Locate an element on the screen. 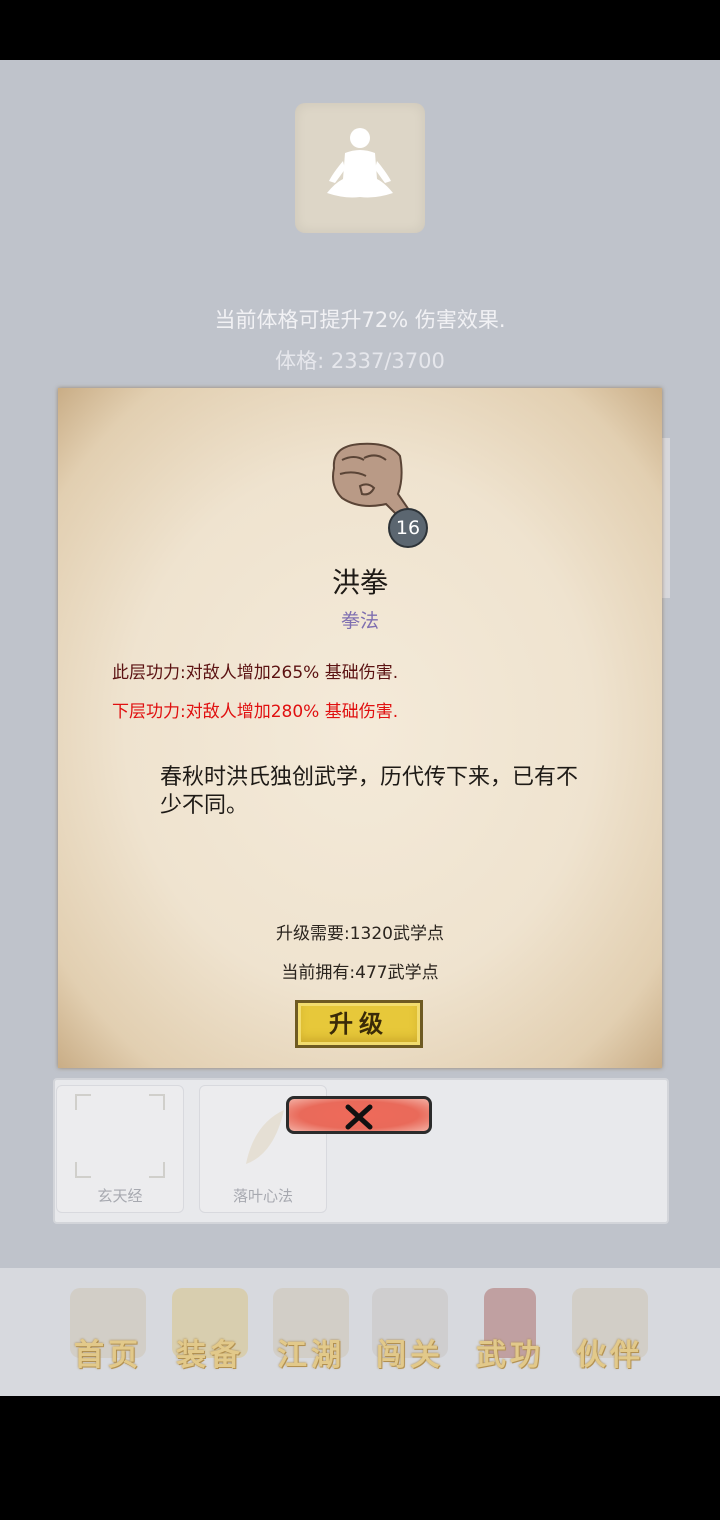 Image resolution: width=720 pixels, height=1520 pixels. close-icon is located at coordinates (359, 1117).